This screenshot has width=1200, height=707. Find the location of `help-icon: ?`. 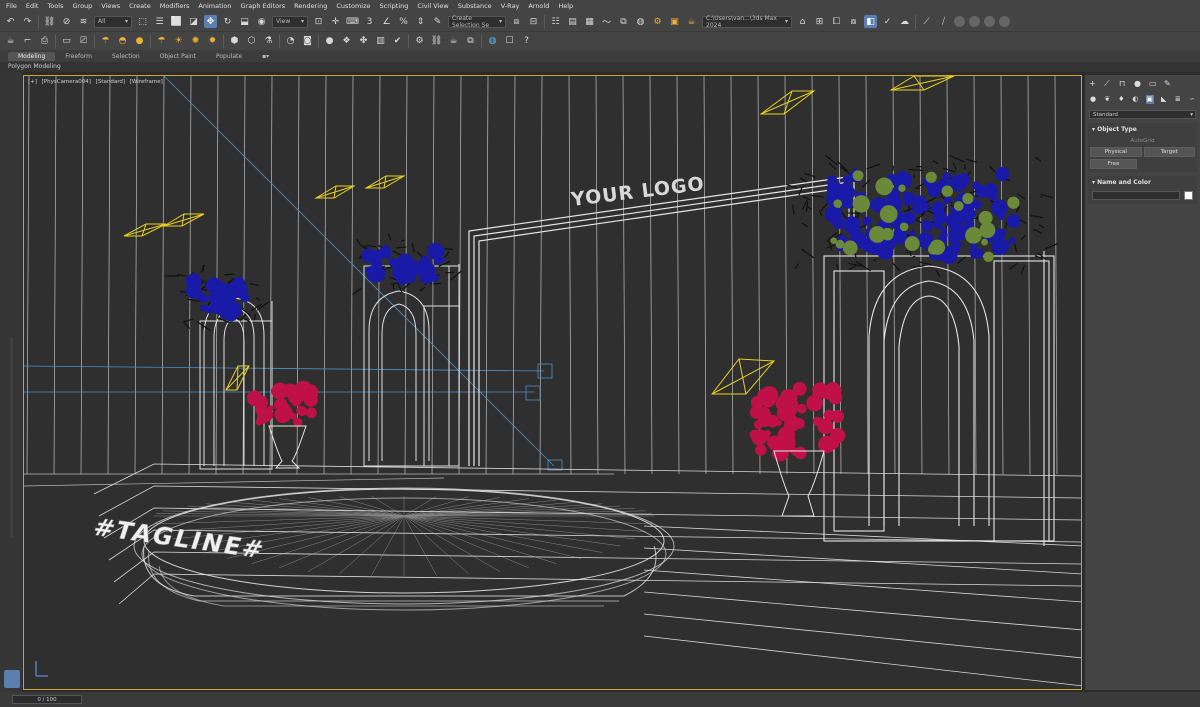

help-icon: ? is located at coordinates (526, 41).